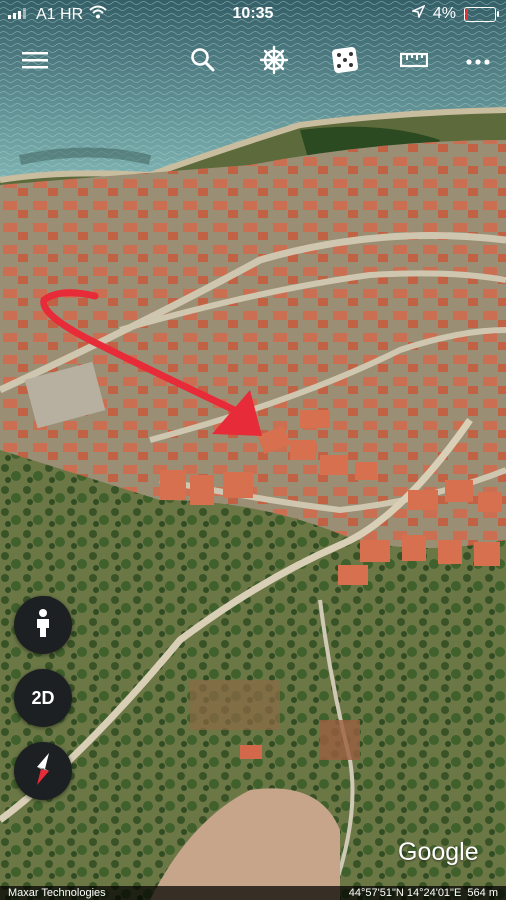 The height and width of the screenshot is (900, 506). I want to click on voyager-wheel-icon, so click(274, 62).